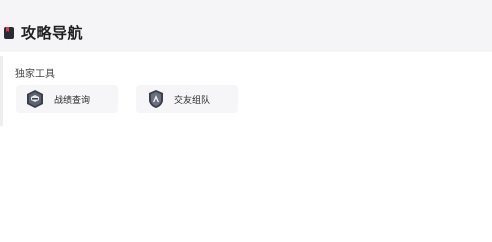 Image resolution: width=492 pixels, height=242 pixels. What do you see at coordinates (35, 74) in the screenshot?
I see `section-title: 独家工具` at bounding box center [35, 74].